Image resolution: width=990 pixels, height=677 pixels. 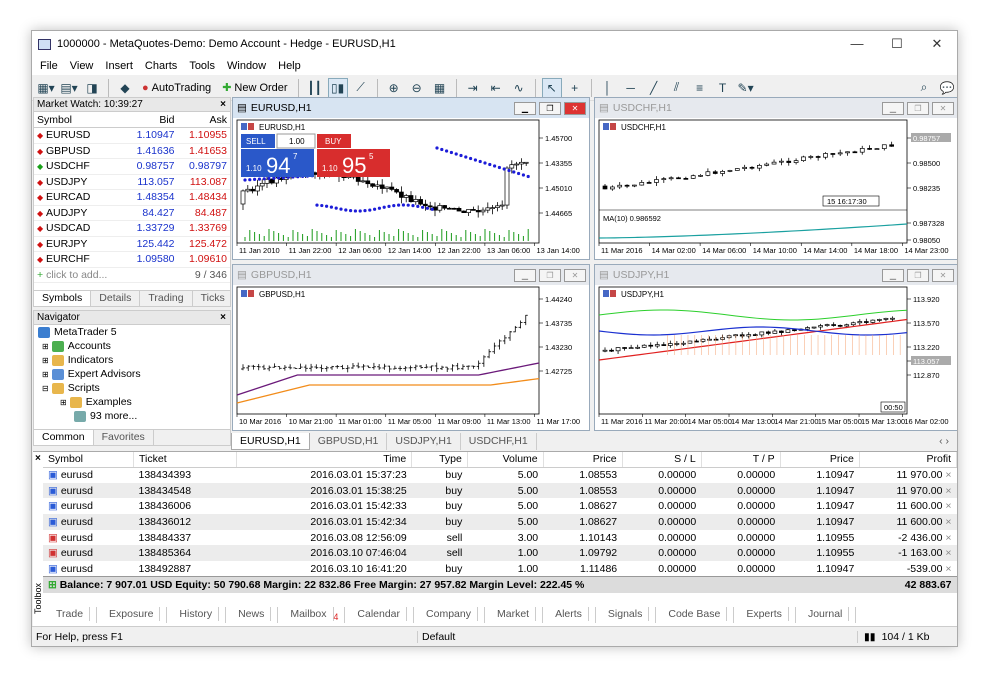 I want to click on toolbox-tab-history: History, so click(x=197, y=615).